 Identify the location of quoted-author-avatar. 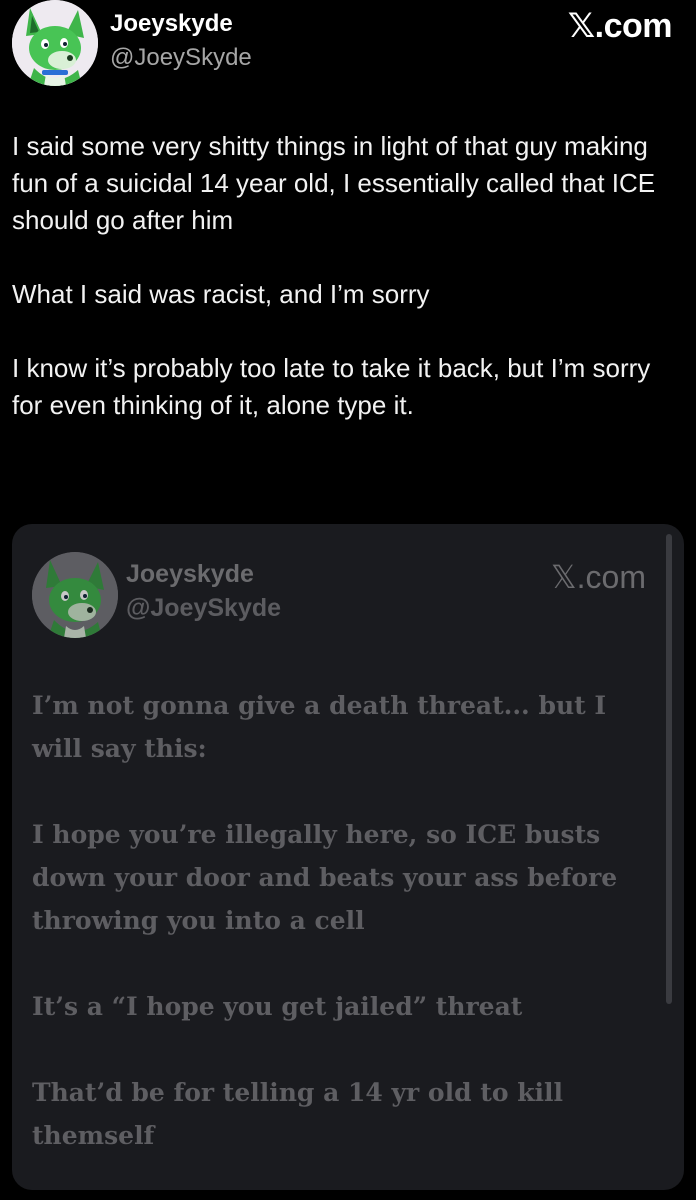
(75, 595).